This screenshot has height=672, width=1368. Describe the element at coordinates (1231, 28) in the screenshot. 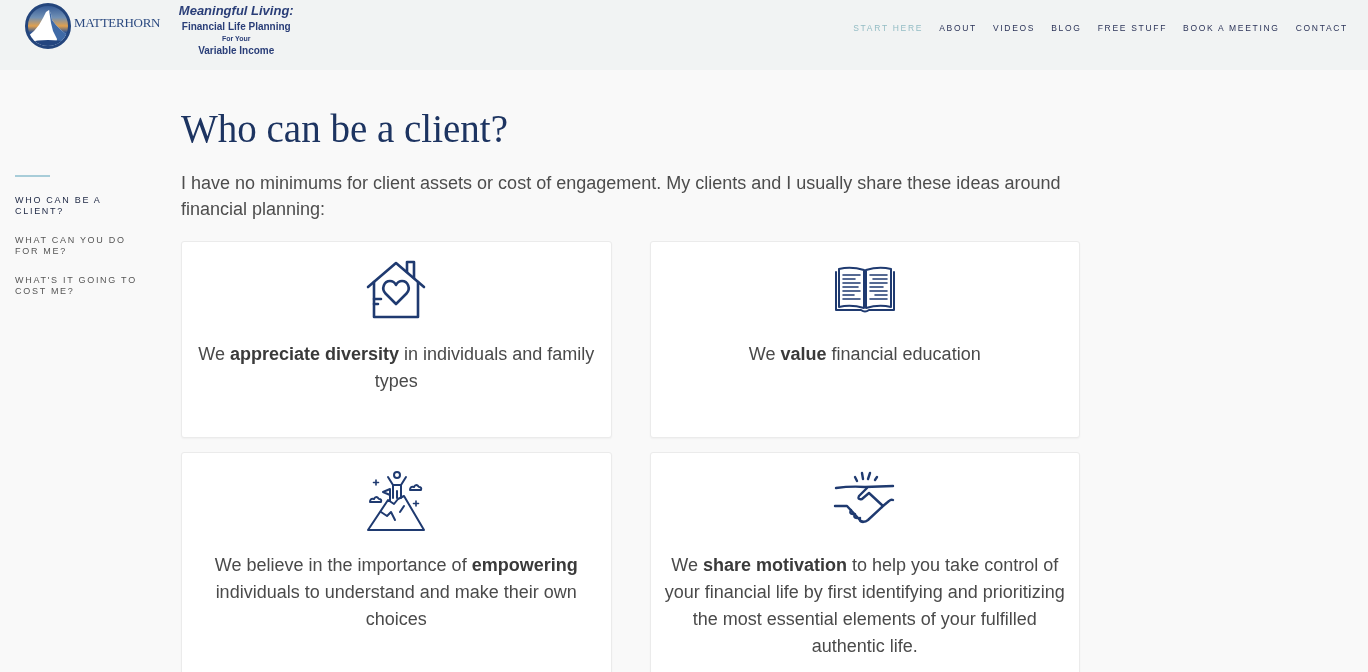

I see `nav-link: BOOK A MEETING` at that location.